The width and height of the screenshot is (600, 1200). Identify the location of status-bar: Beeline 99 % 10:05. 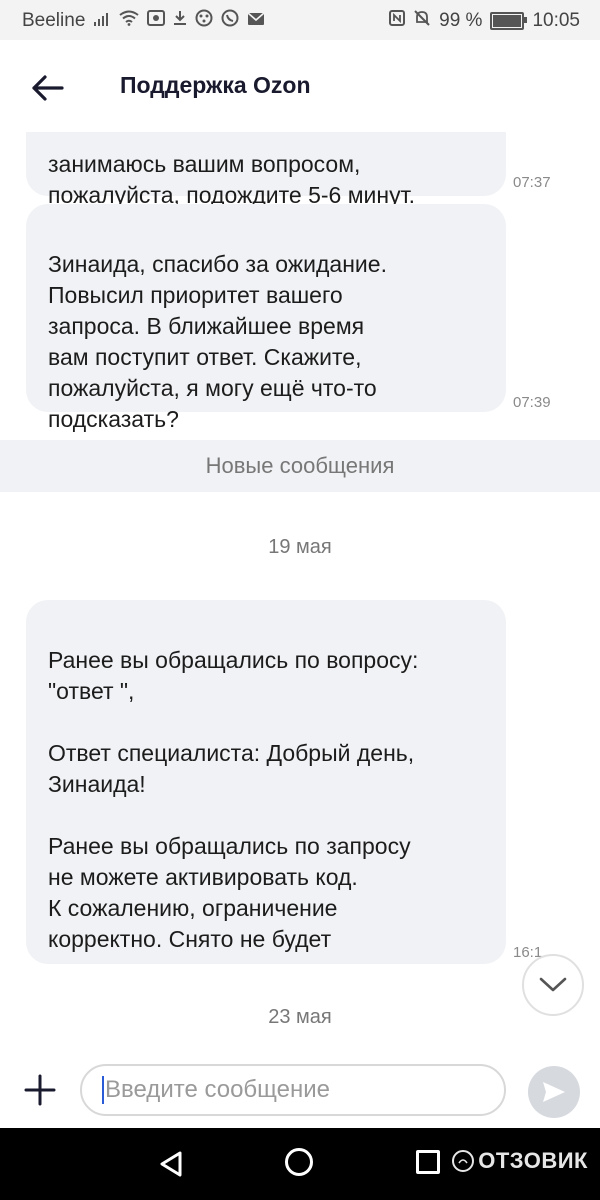
(300, 20).